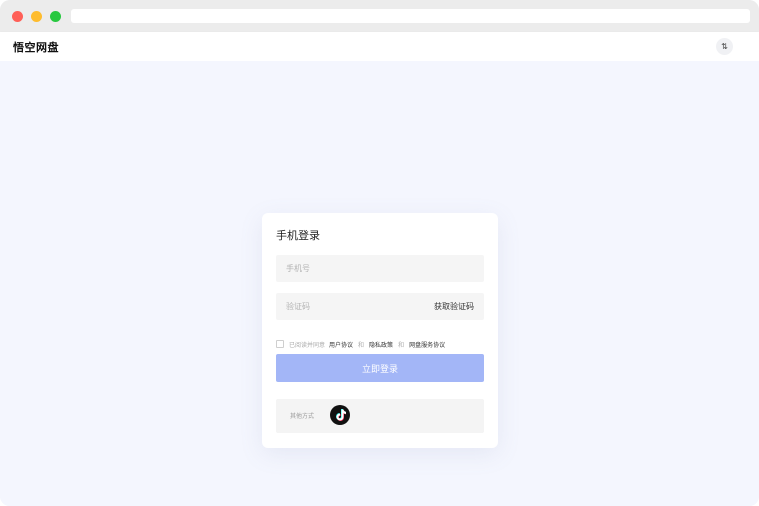 The image size is (759, 506). I want to click on agreement-row: 已阅读并同意 用户协议 和 隐私政策 和 网盘服务协议, so click(362, 344).